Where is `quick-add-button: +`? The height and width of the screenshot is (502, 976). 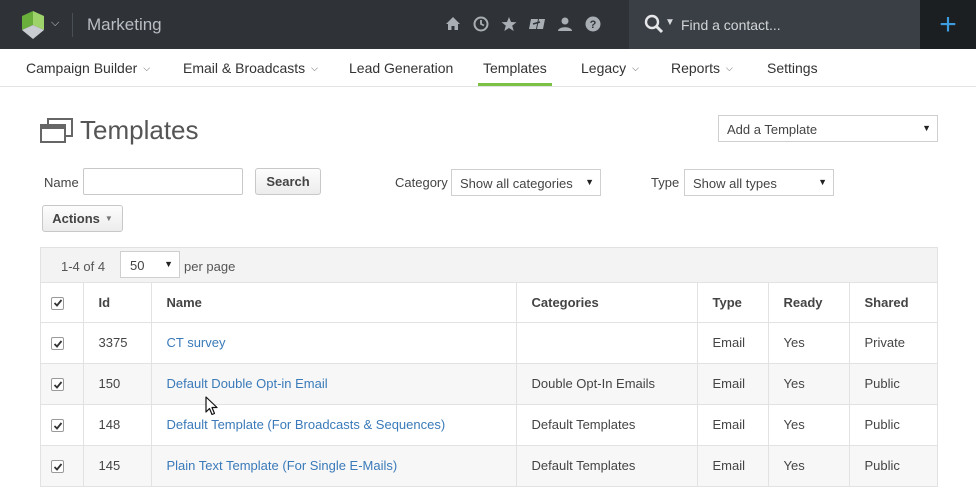
quick-add-button: + is located at coordinates (948, 24).